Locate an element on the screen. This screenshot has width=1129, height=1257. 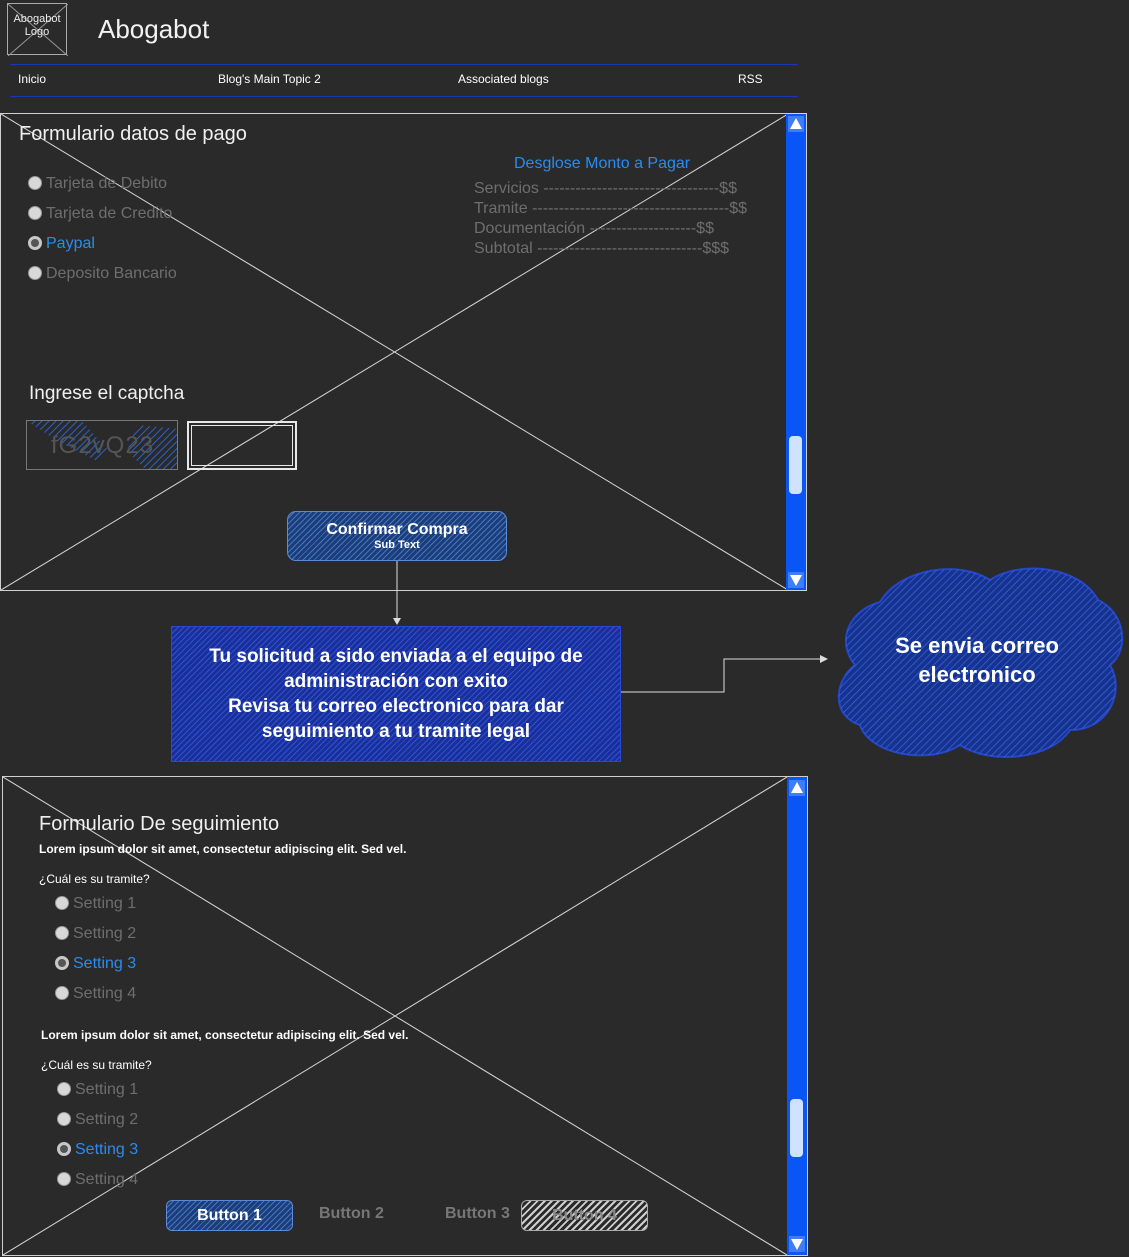
message-line: seguimiento a tu tramite legal is located at coordinates (396, 731).